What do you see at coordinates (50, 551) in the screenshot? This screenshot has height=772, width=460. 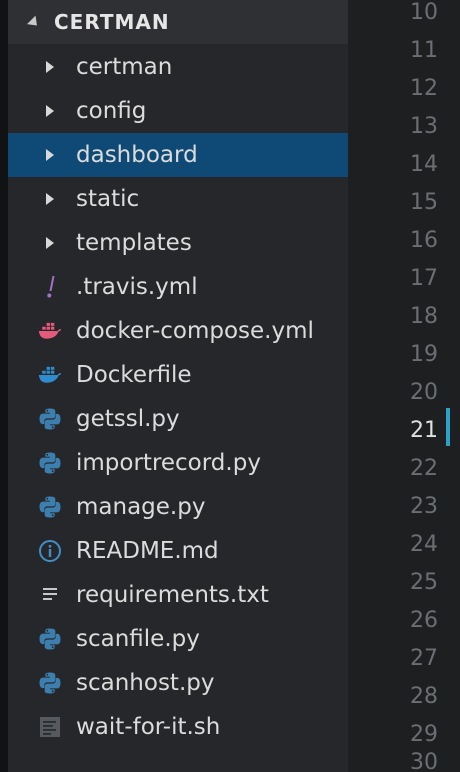 I see `info-icon` at bounding box center [50, 551].